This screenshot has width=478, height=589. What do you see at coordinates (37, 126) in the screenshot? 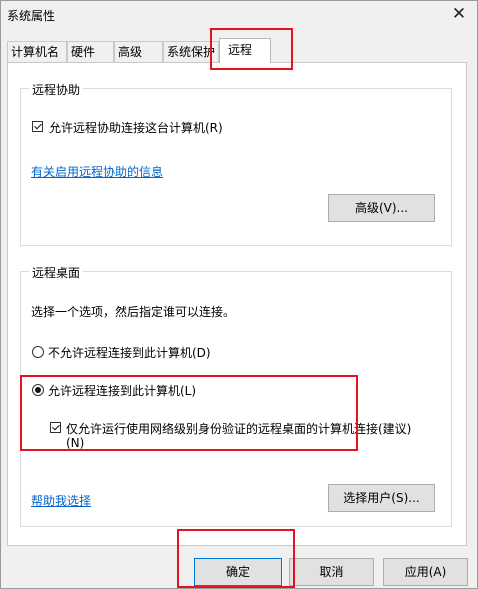
I see `allow-remote-assistance-checkbox` at bounding box center [37, 126].